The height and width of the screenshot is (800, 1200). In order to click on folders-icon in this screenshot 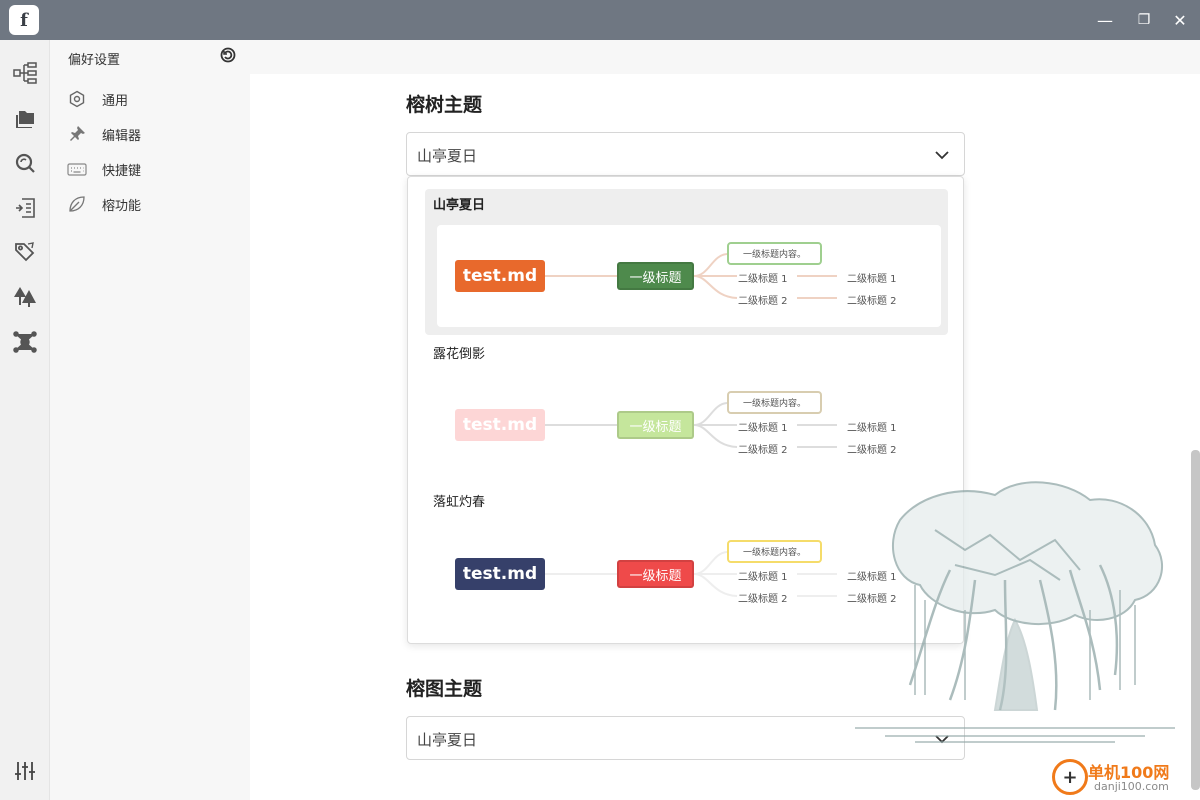, I will do `click(25, 118)`.